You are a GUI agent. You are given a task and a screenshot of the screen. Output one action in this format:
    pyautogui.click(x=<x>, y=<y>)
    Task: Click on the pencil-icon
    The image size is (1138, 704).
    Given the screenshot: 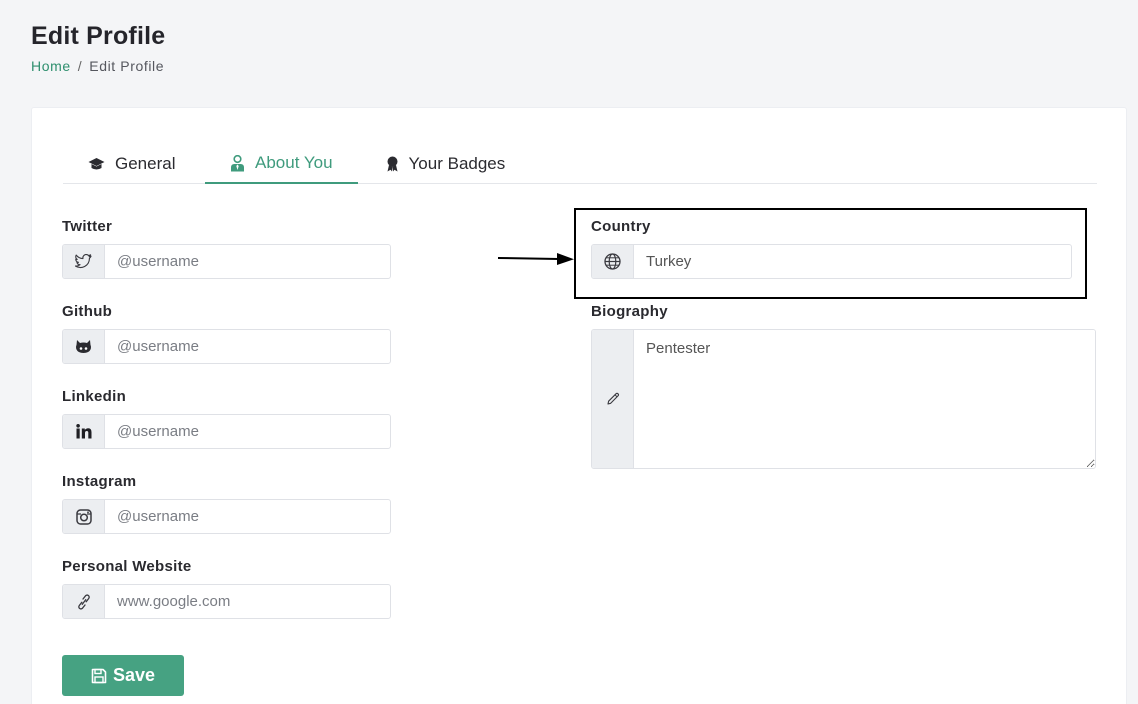 What is the action you would take?
    pyautogui.click(x=612, y=398)
    